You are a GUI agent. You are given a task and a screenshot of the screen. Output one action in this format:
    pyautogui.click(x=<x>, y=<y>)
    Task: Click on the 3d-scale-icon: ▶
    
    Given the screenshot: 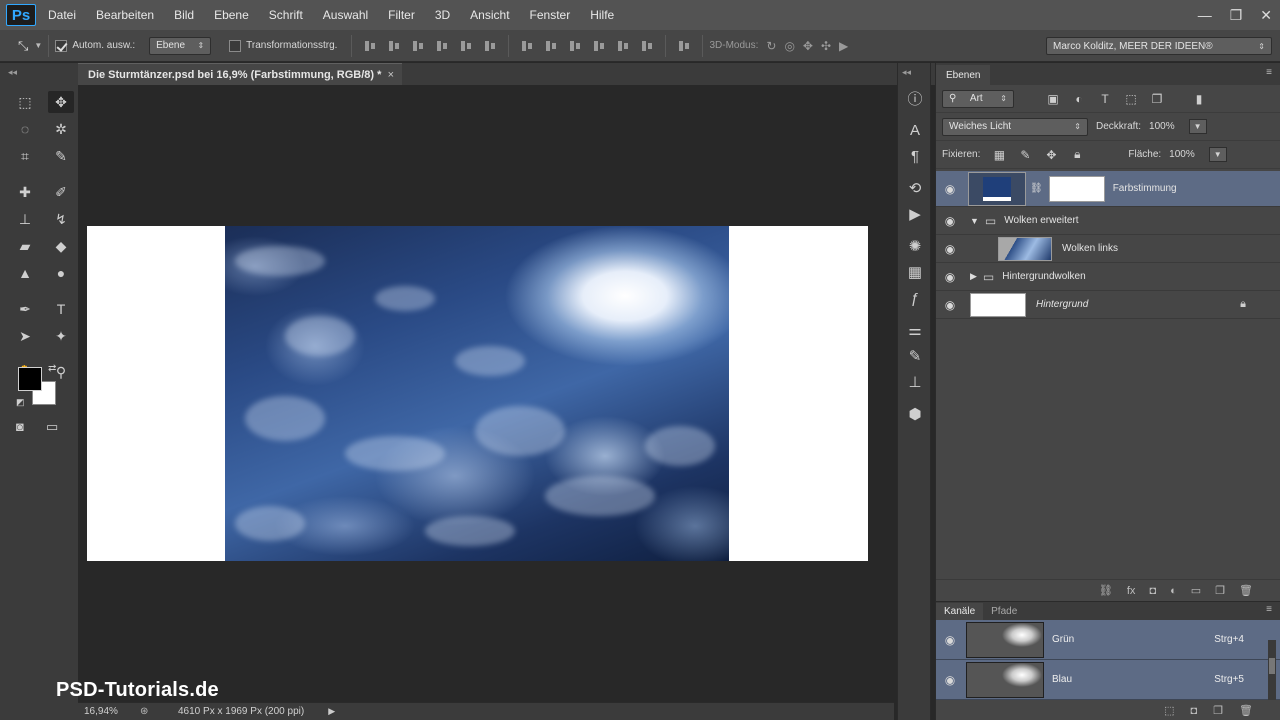 What is the action you would take?
    pyautogui.click(x=843, y=46)
    